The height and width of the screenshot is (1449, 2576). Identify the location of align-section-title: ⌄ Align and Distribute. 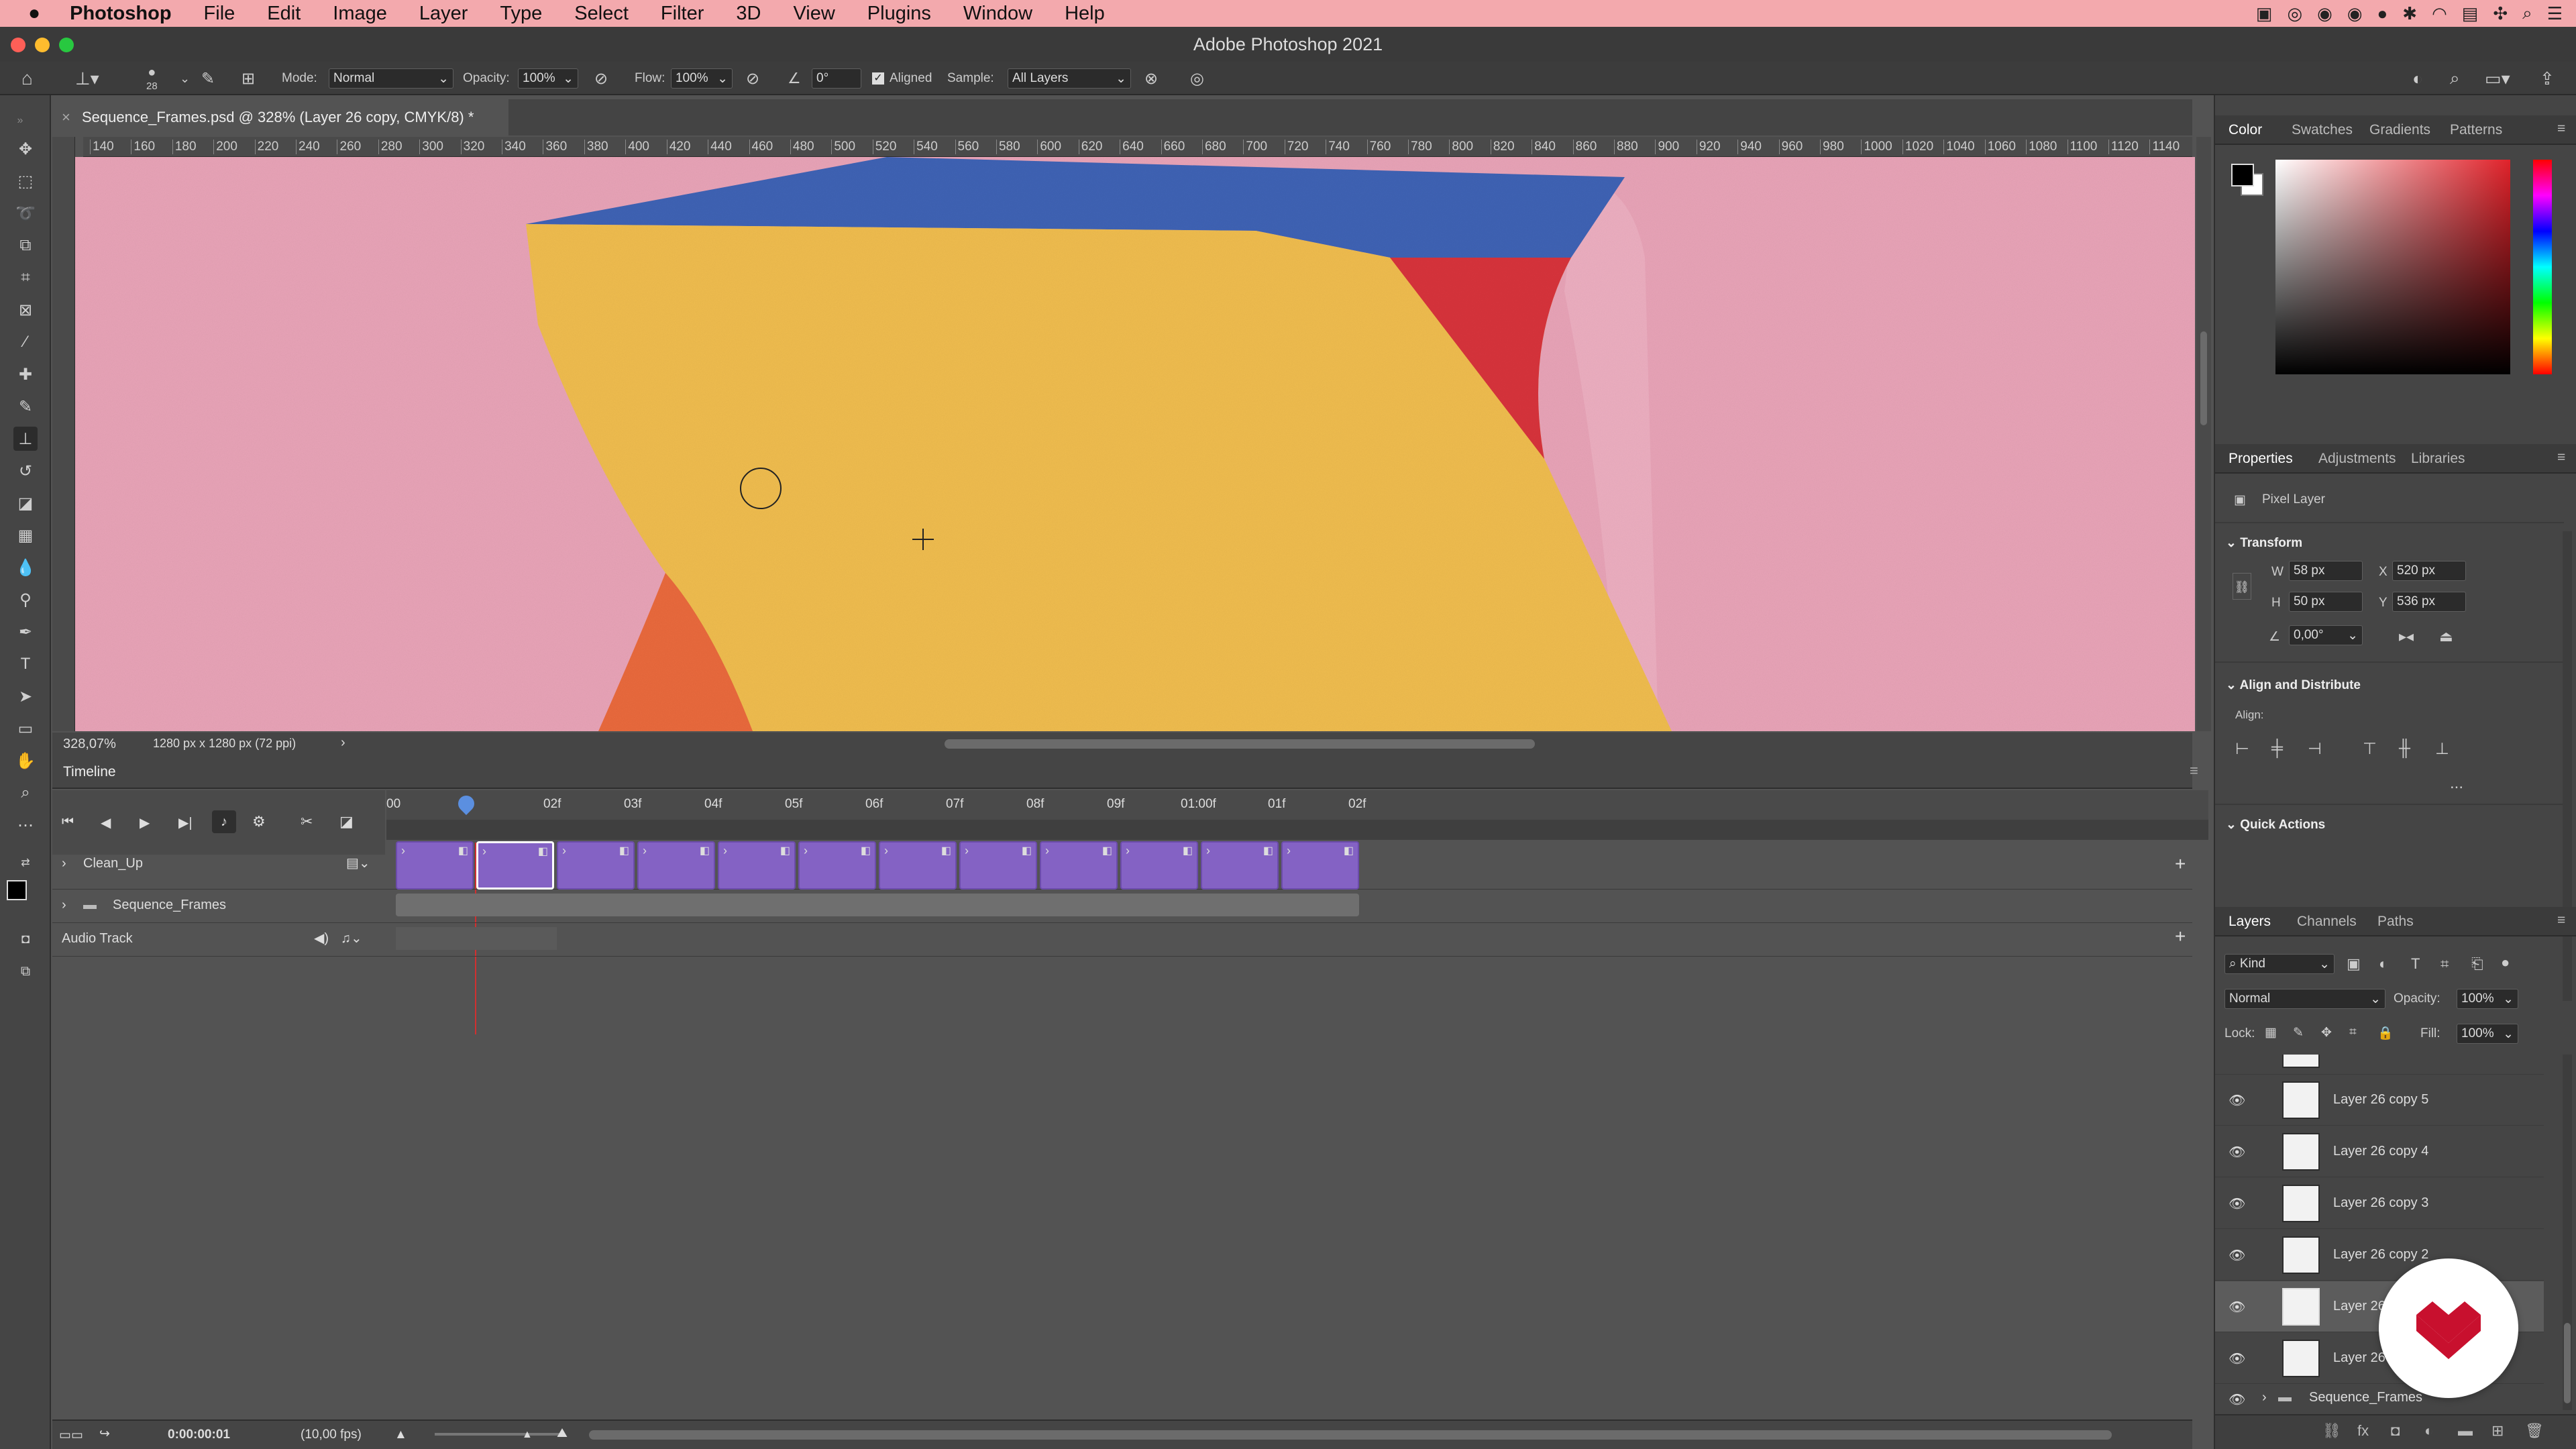
(2293, 685).